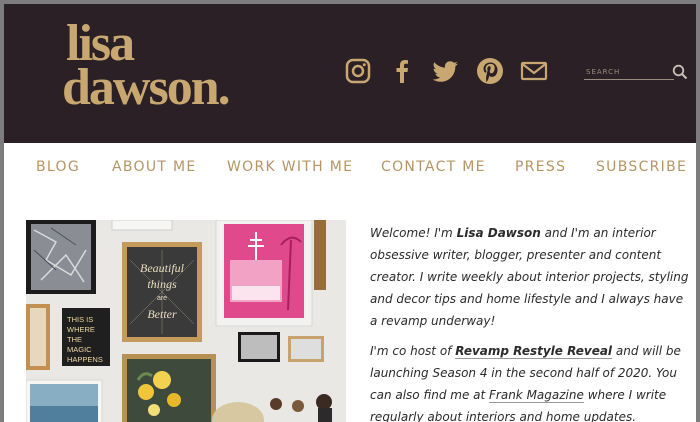 The height and width of the screenshot is (422, 700). Describe the element at coordinates (85, 359) in the screenshot. I see `magic-sign-5: HAPPENS` at that location.